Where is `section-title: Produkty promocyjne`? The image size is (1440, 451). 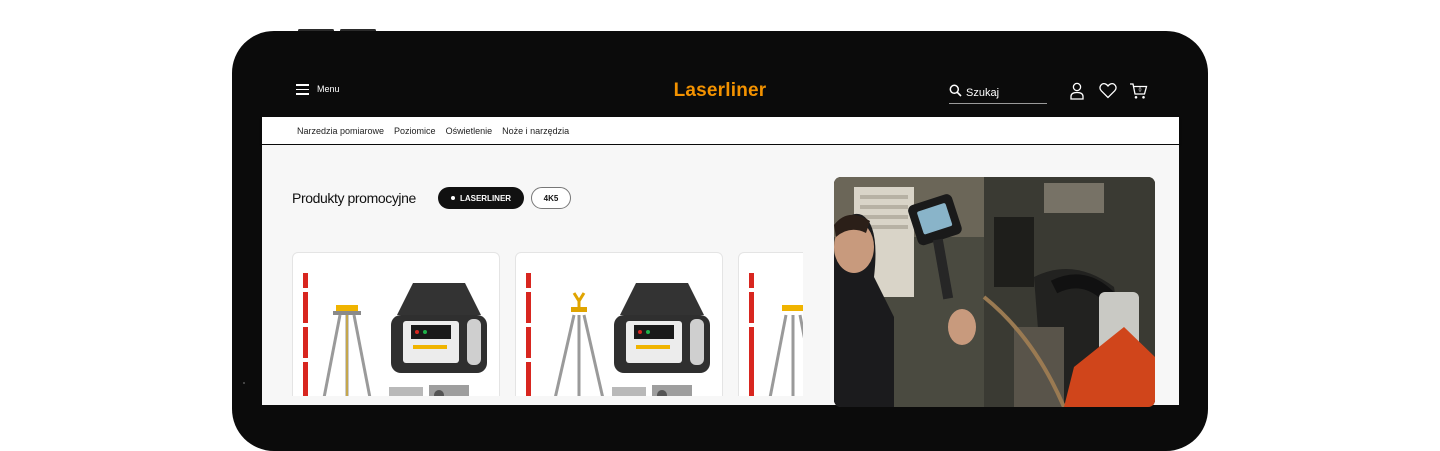
section-title: Produkty promocyjne is located at coordinates (354, 198).